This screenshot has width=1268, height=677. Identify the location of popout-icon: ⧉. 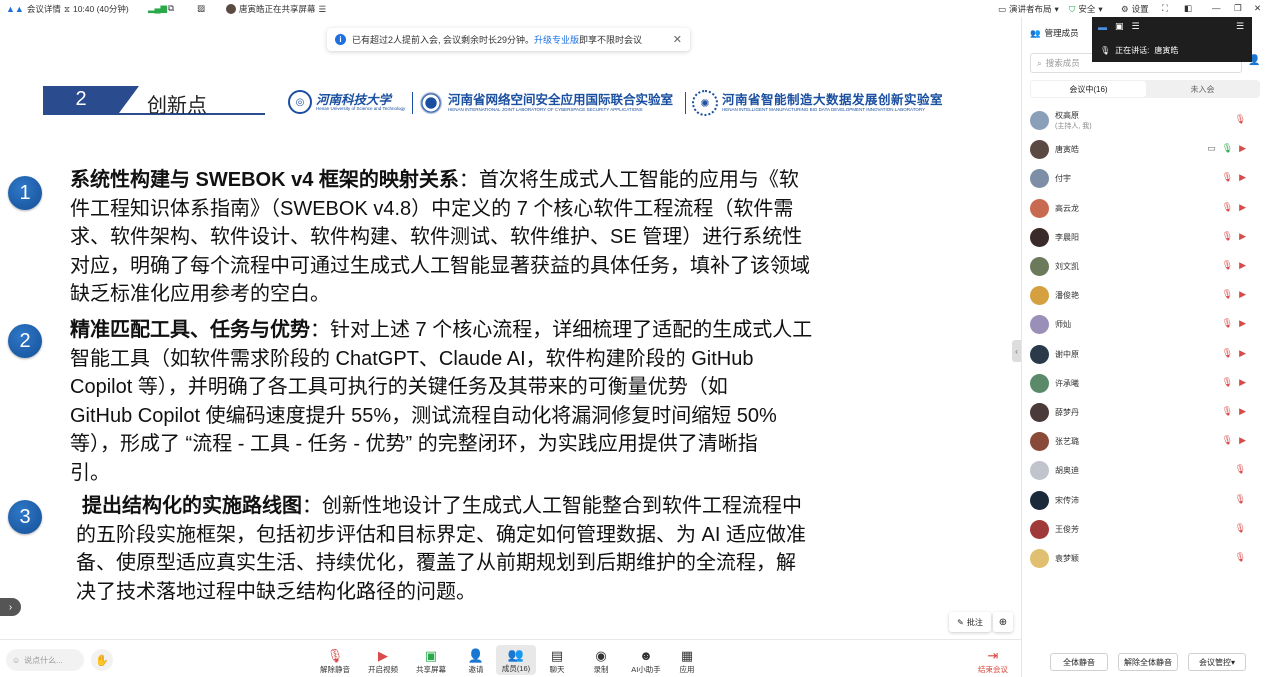
(171, 8).